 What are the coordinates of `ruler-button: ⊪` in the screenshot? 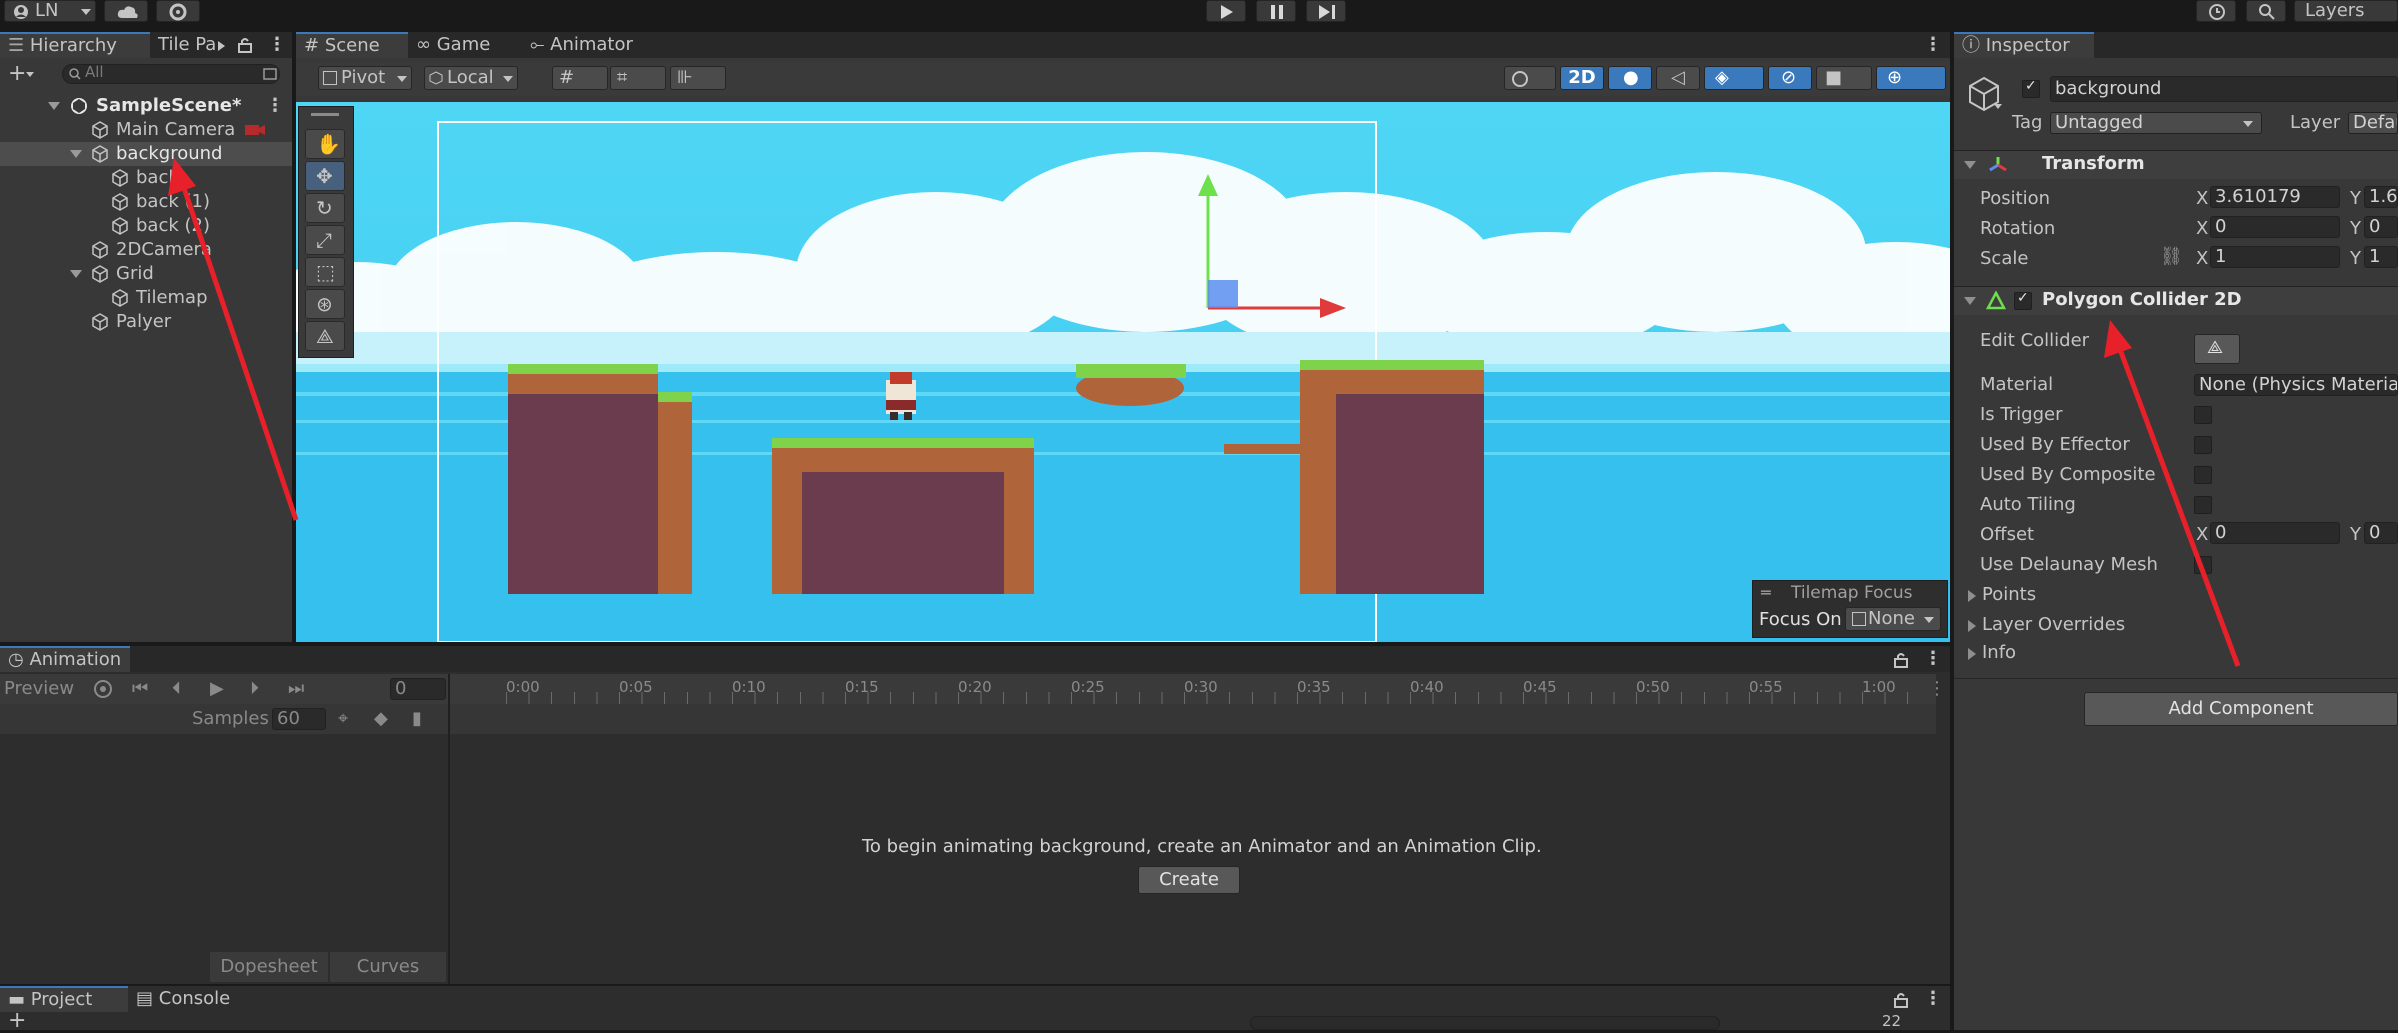 It's located at (698, 78).